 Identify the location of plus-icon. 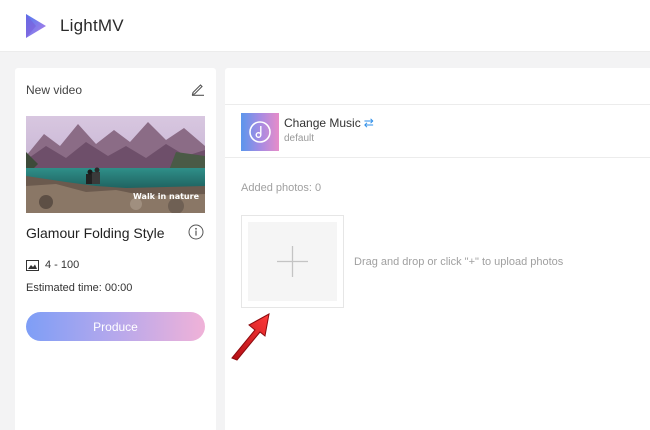
(292, 261).